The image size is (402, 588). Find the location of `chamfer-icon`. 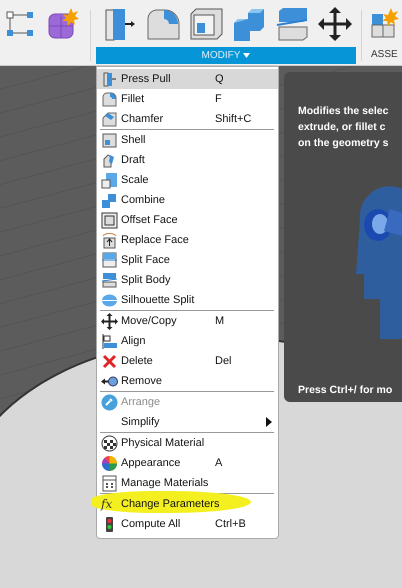

chamfer-icon is located at coordinates (109, 119).